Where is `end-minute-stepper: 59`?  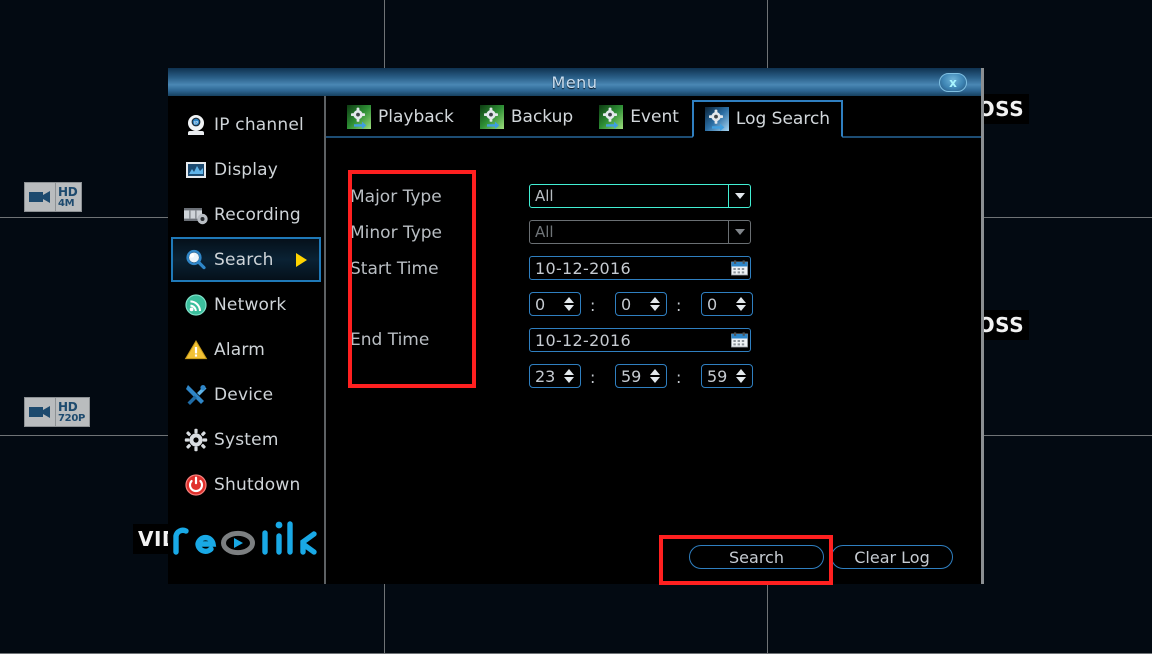 end-minute-stepper: 59 is located at coordinates (641, 376).